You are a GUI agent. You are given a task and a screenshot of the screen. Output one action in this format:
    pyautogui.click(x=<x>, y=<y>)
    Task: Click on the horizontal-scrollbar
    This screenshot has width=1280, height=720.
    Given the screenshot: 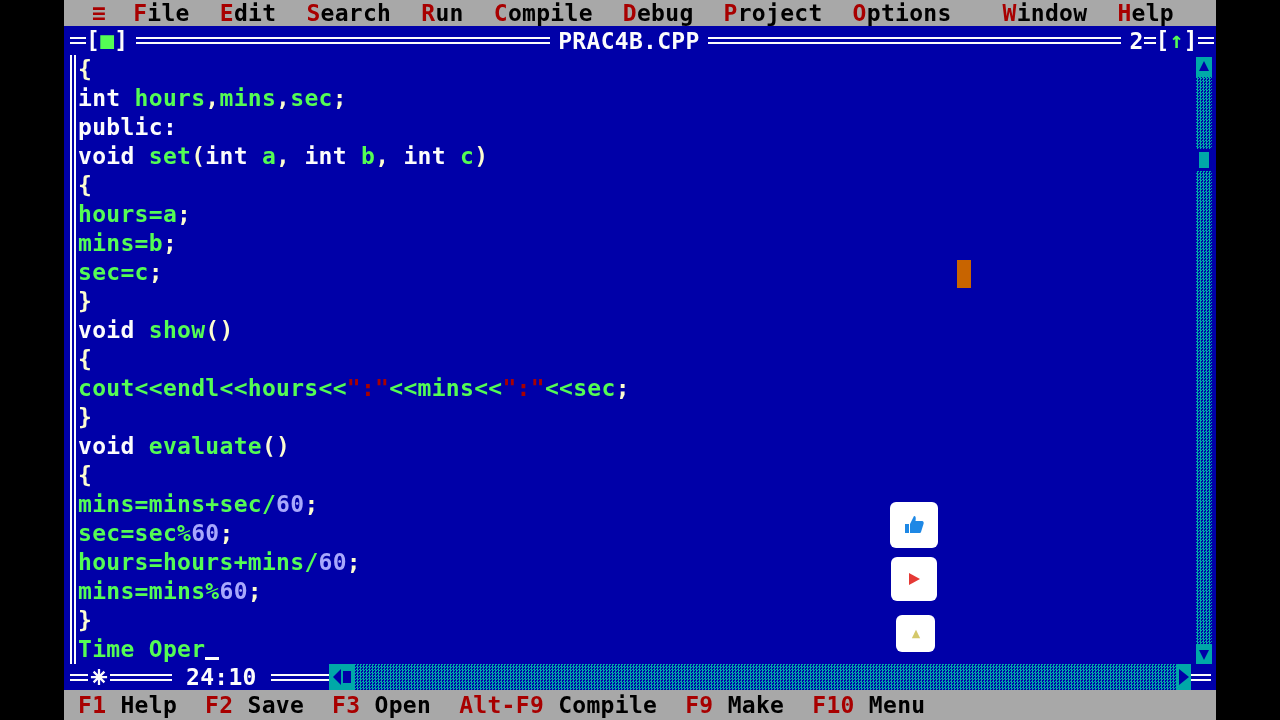 What is the action you would take?
    pyautogui.click(x=759, y=677)
    